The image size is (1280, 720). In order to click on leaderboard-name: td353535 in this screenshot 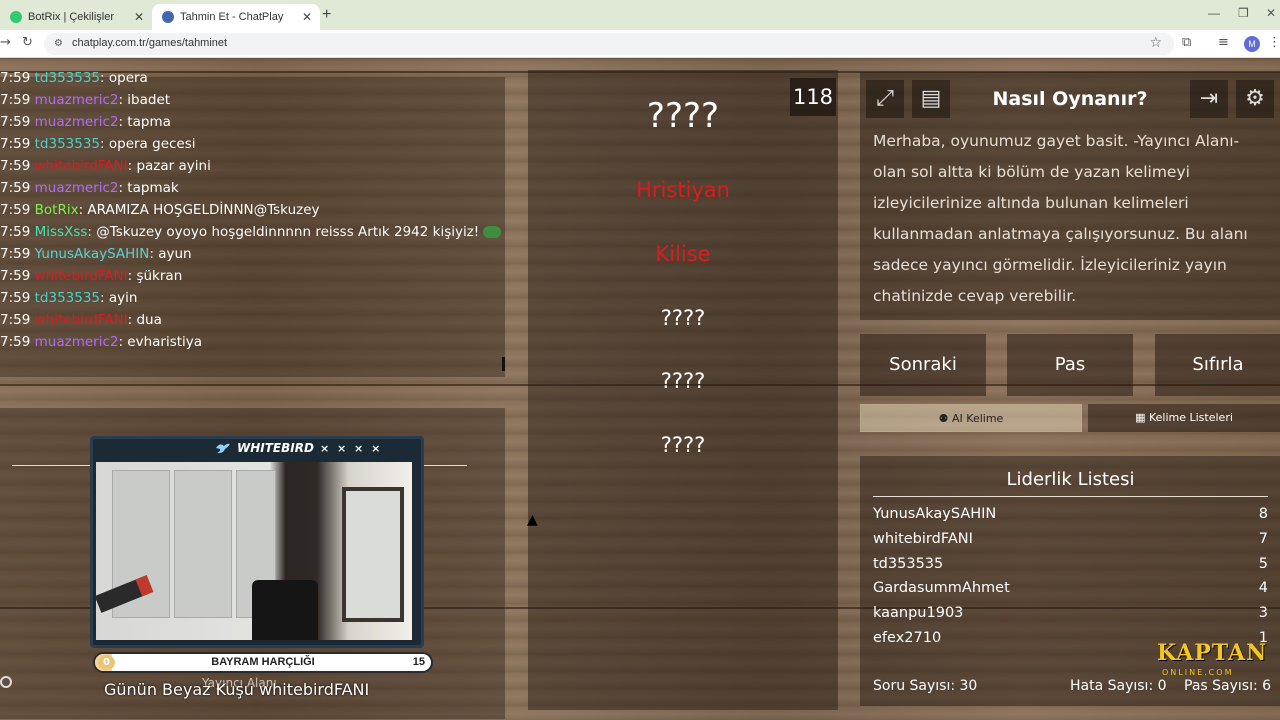, I will do `click(908, 563)`.